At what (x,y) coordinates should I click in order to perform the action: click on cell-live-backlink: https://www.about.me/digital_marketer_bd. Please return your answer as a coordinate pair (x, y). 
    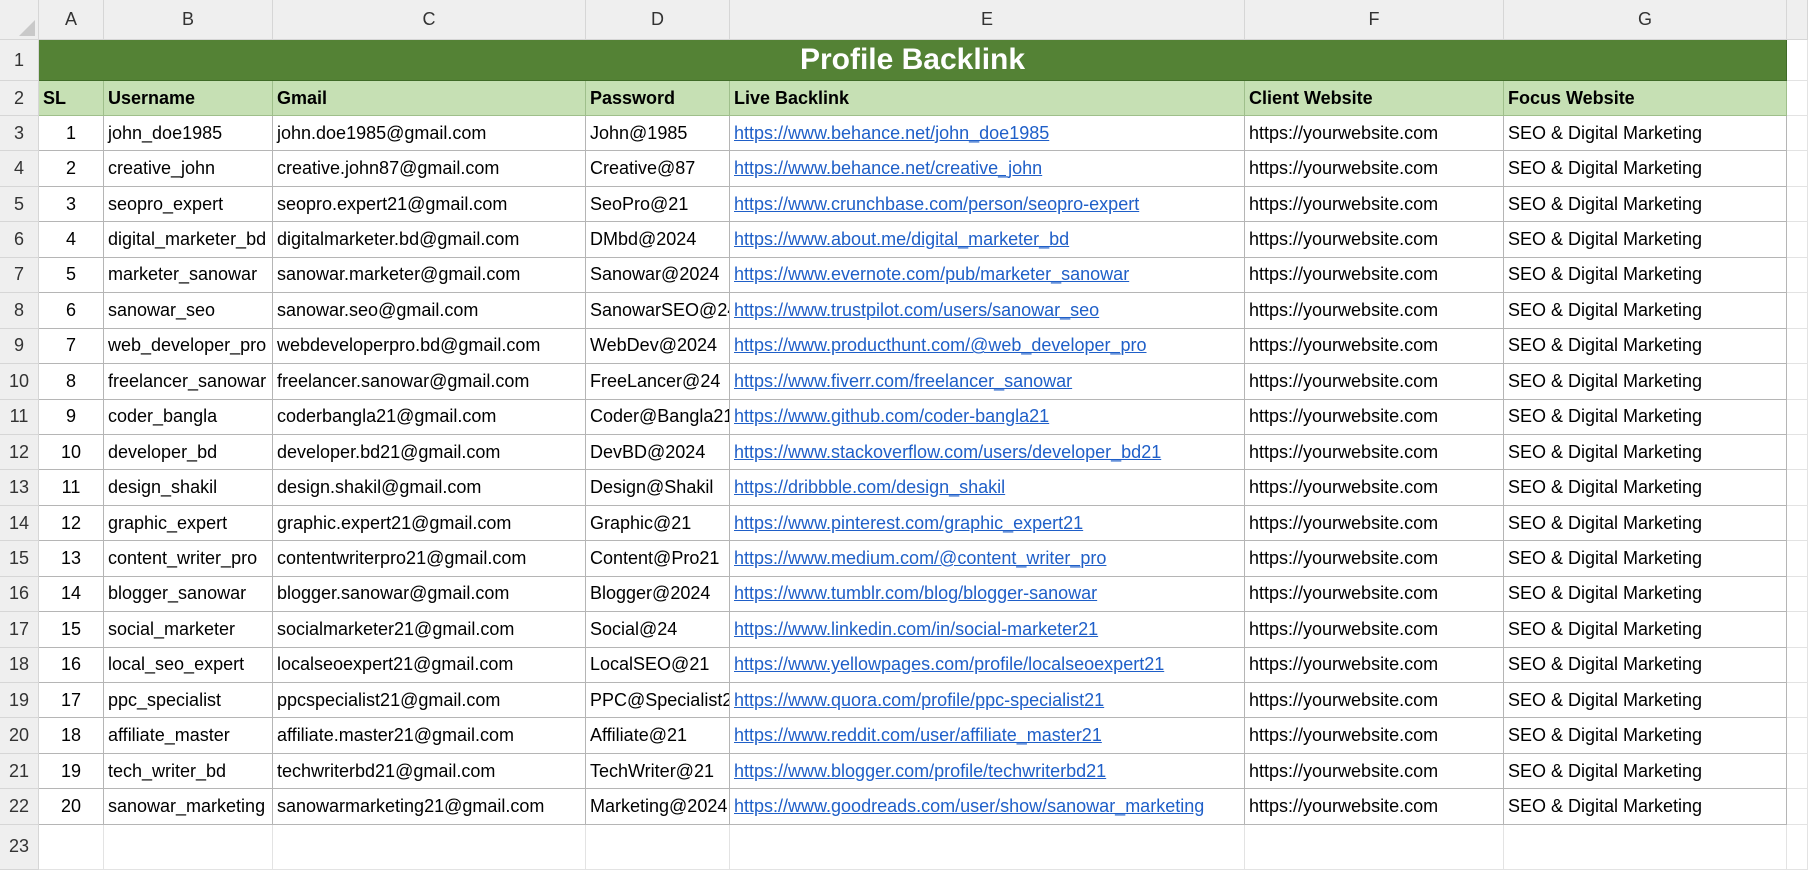
    Looking at the image, I should click on (987, 240).